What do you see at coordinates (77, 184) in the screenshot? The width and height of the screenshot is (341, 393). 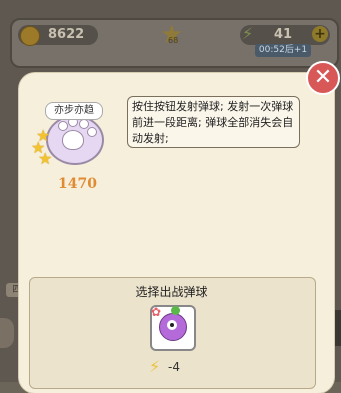 I see `character-score: 1470` at bounding box center [77, 184].